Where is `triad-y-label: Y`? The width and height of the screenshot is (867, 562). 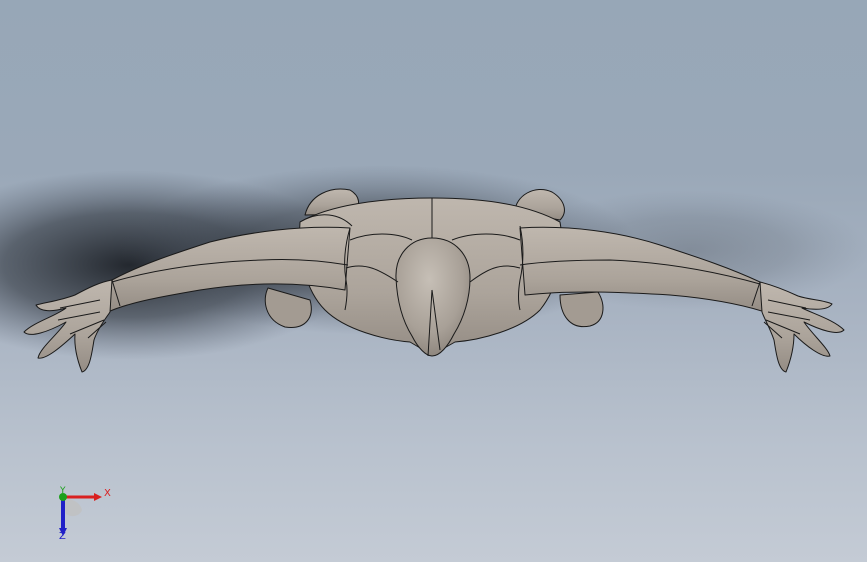 triad-y-label: Y is located at coordinates (63, 491).